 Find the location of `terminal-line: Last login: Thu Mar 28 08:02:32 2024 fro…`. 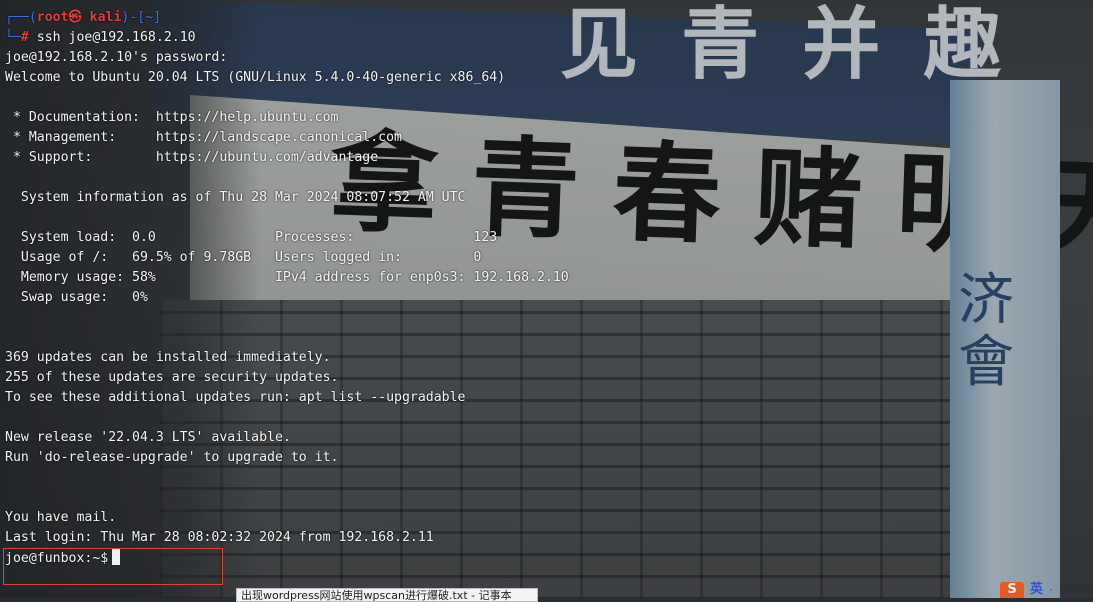

terminal-line: Last login: Thu Mar 28 08:02:32 2024 fro… is located at coordinates (219, 537).